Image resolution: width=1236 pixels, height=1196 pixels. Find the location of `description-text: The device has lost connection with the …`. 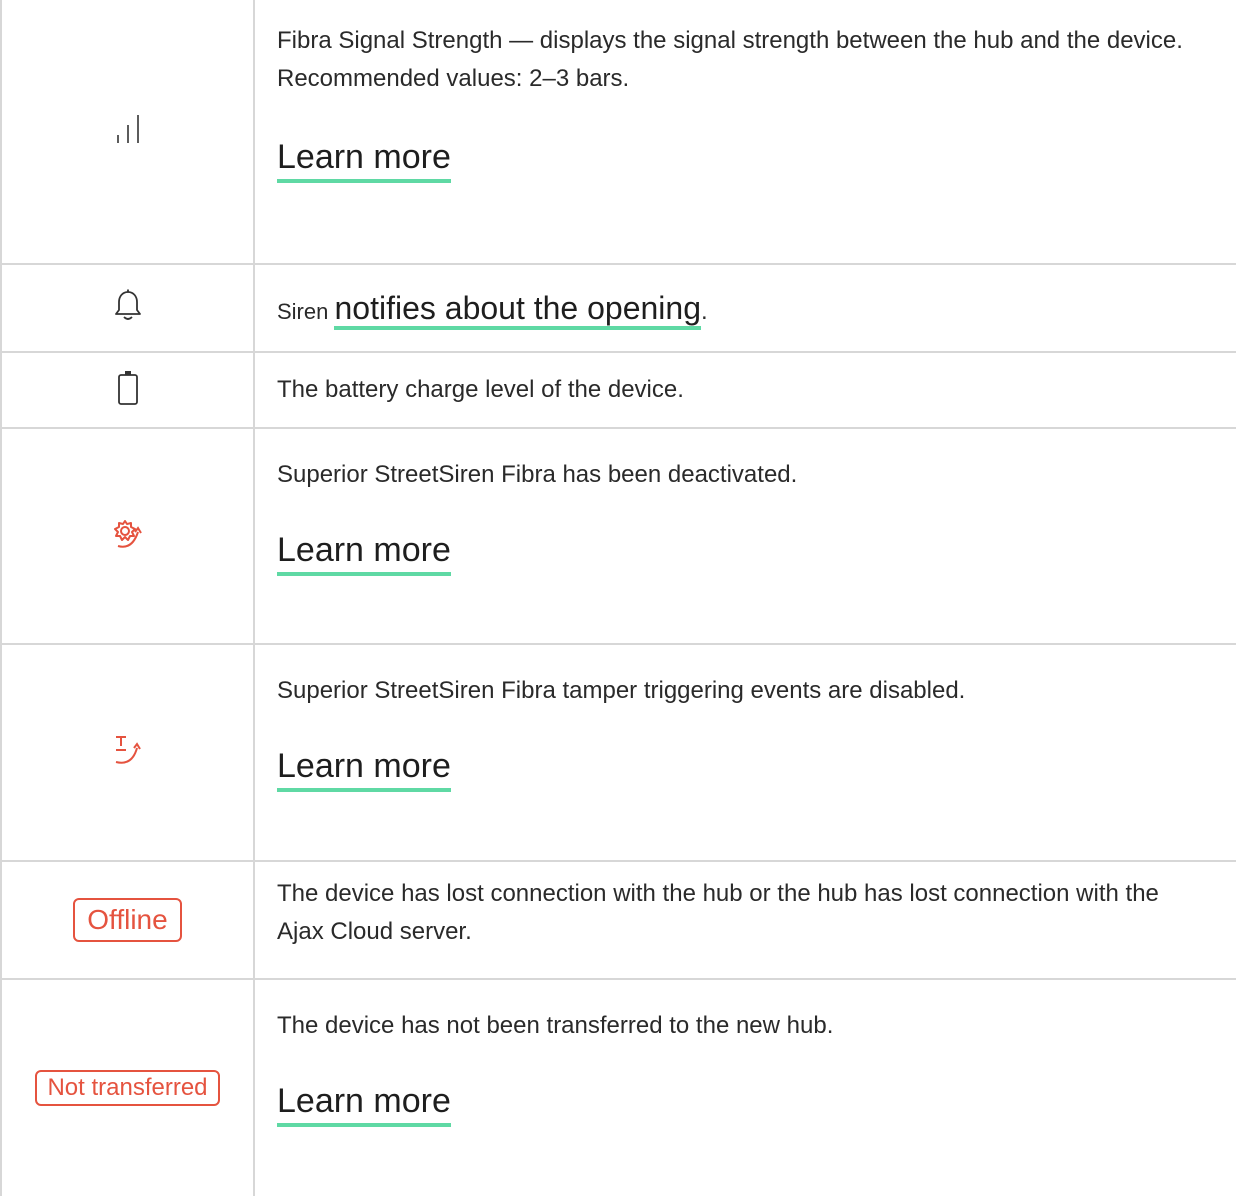

description-text: The device has lost connection with the … is located at coordinates (718, 912).